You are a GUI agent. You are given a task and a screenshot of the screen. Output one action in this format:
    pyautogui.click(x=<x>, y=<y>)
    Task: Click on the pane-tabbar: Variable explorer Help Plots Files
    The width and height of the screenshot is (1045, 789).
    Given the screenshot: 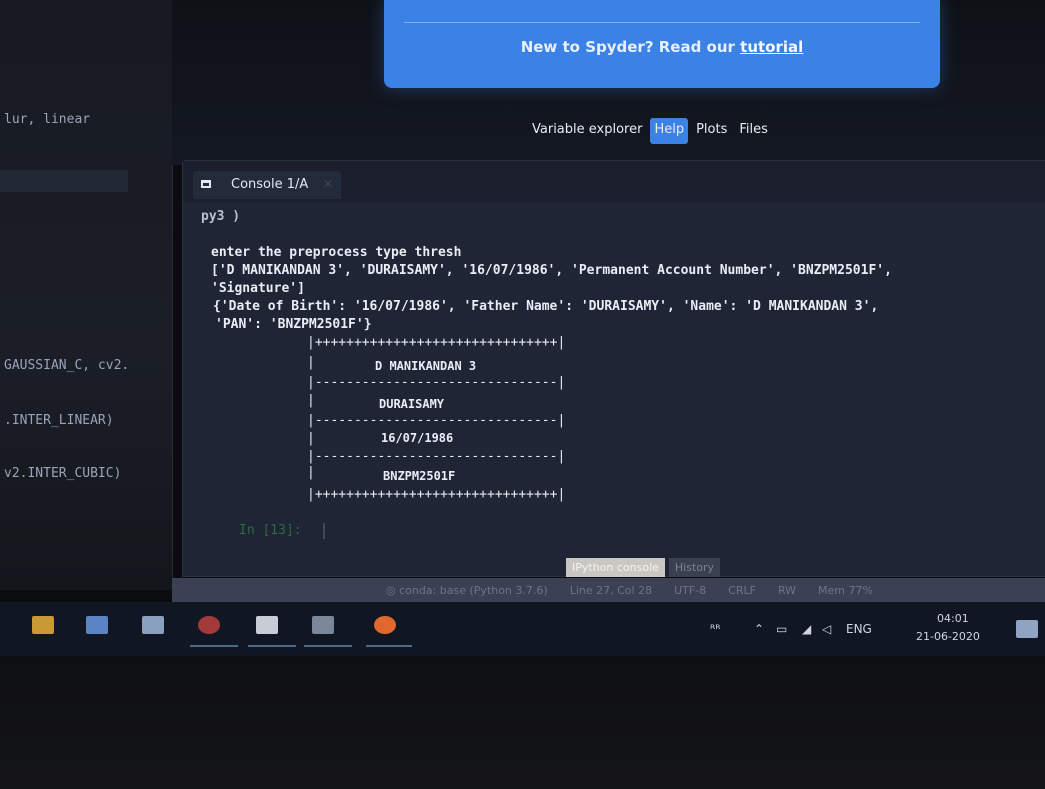 What is the action you would take?
    pyautogui.click(x=650, y=131)
    